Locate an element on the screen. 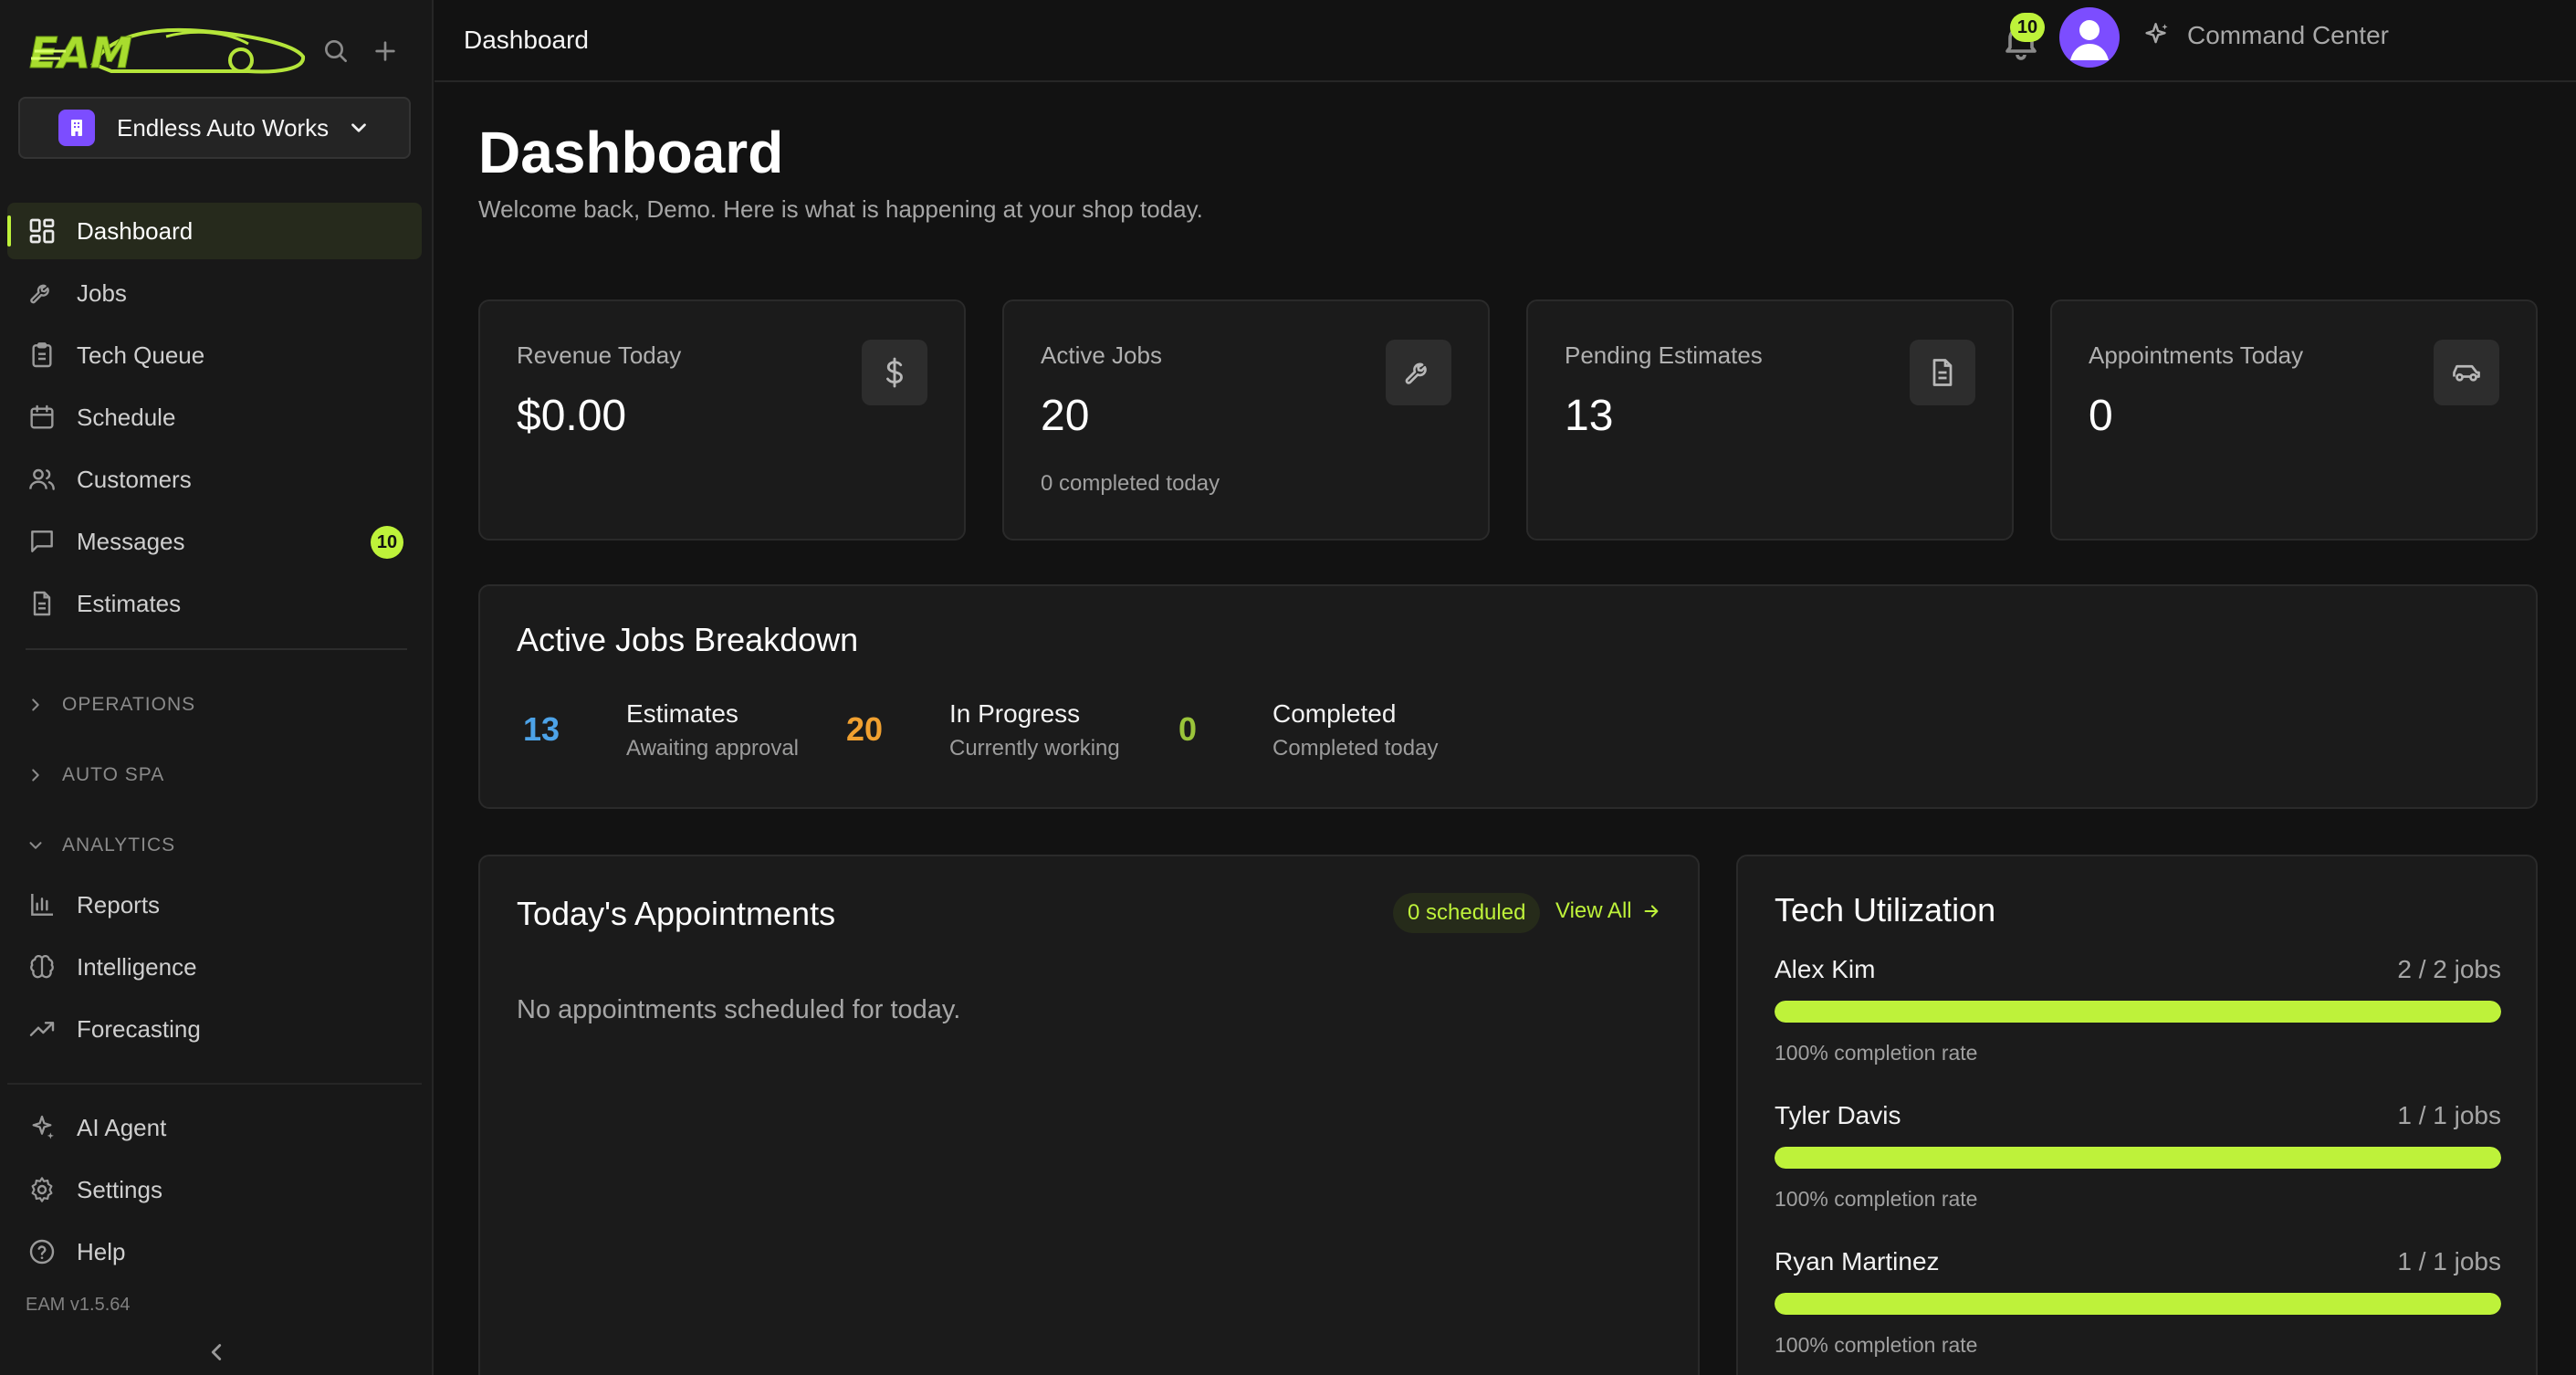  sidebar-item-label: Schedule is located at coordinates (126, 417).